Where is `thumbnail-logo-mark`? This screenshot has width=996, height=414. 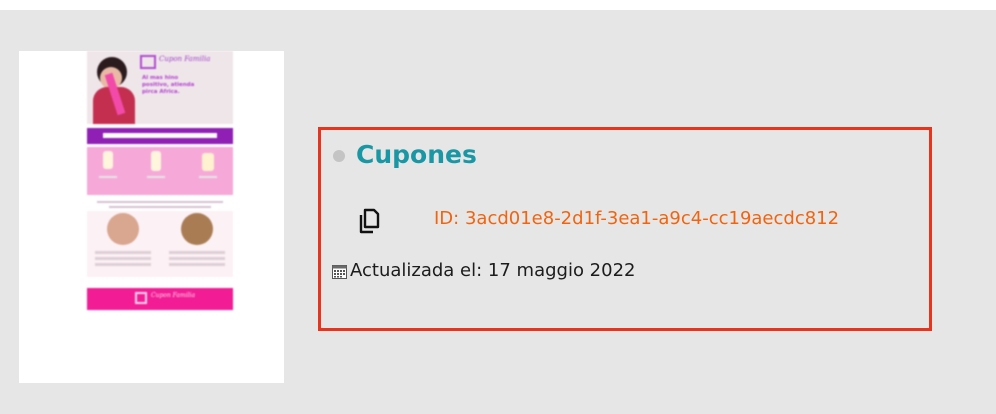
thumbnail-logo-mark is located at coordinates (148, 62).